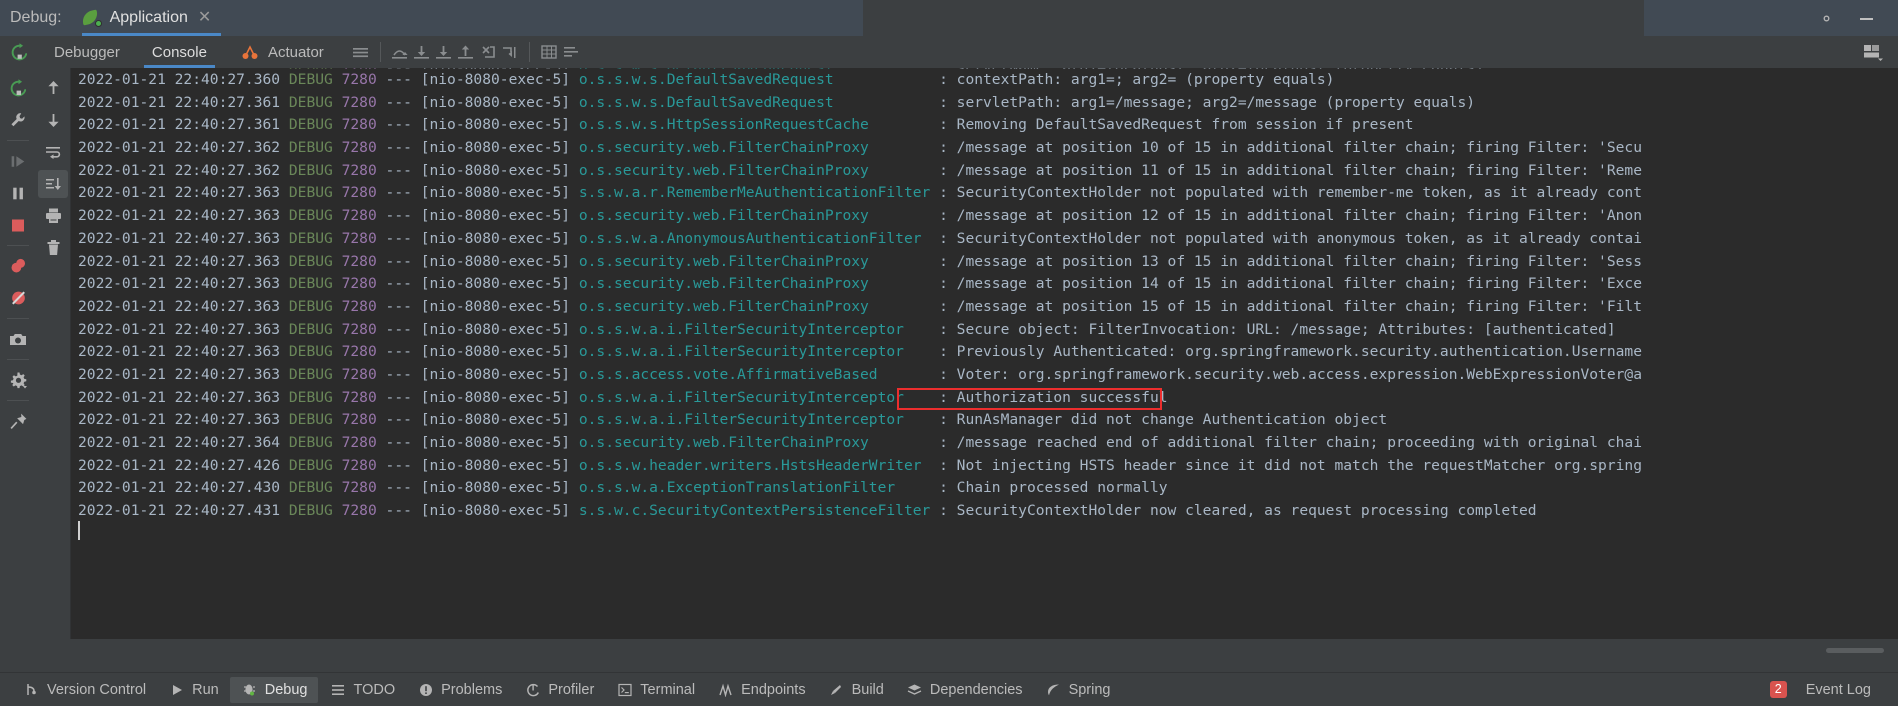 Image resolution: width=1898 pixels, height=706 pixels. I want to click on log-timestamp: 2022-01-21 22:40:27.361, so click(183, 125).